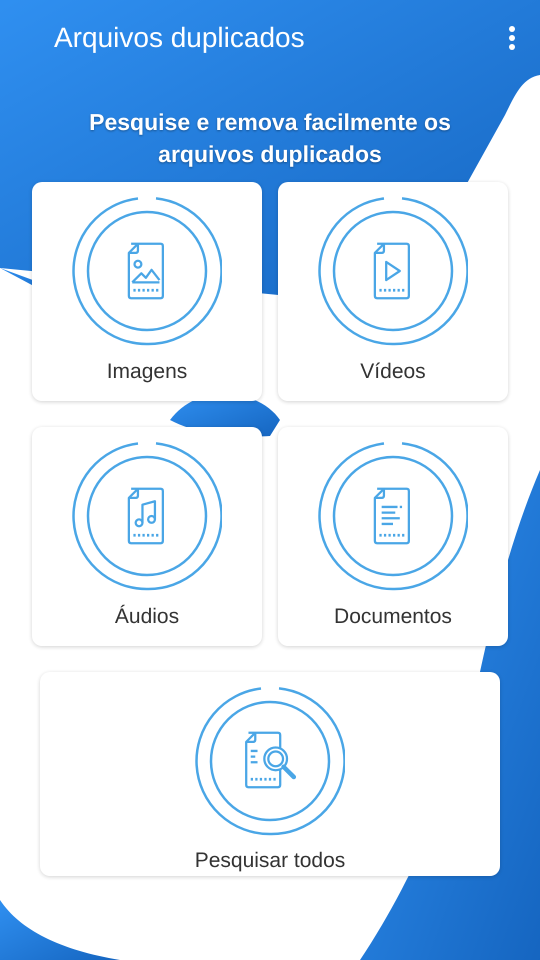 The image size is (540, 960). I want to click on category-card: Documentos, so click(393, 536).